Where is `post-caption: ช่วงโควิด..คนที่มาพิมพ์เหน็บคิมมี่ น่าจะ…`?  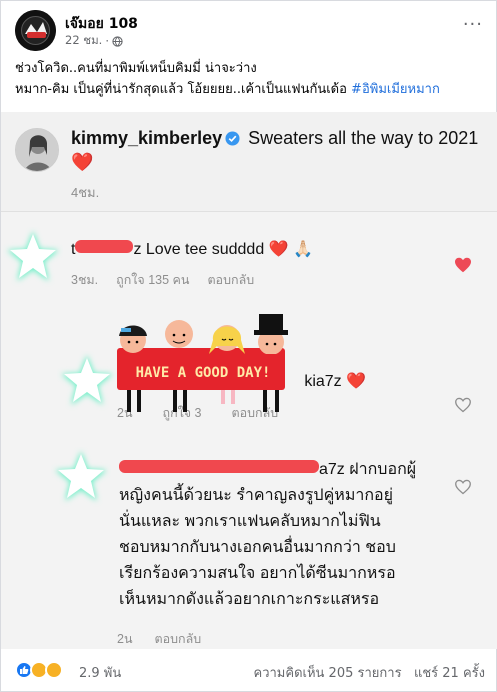
post-caption: ช่วงโควิด..คนที่มาพิมพ์เหน็บคิมมี่ น่าจะ… is located at coordinates (250, 79).